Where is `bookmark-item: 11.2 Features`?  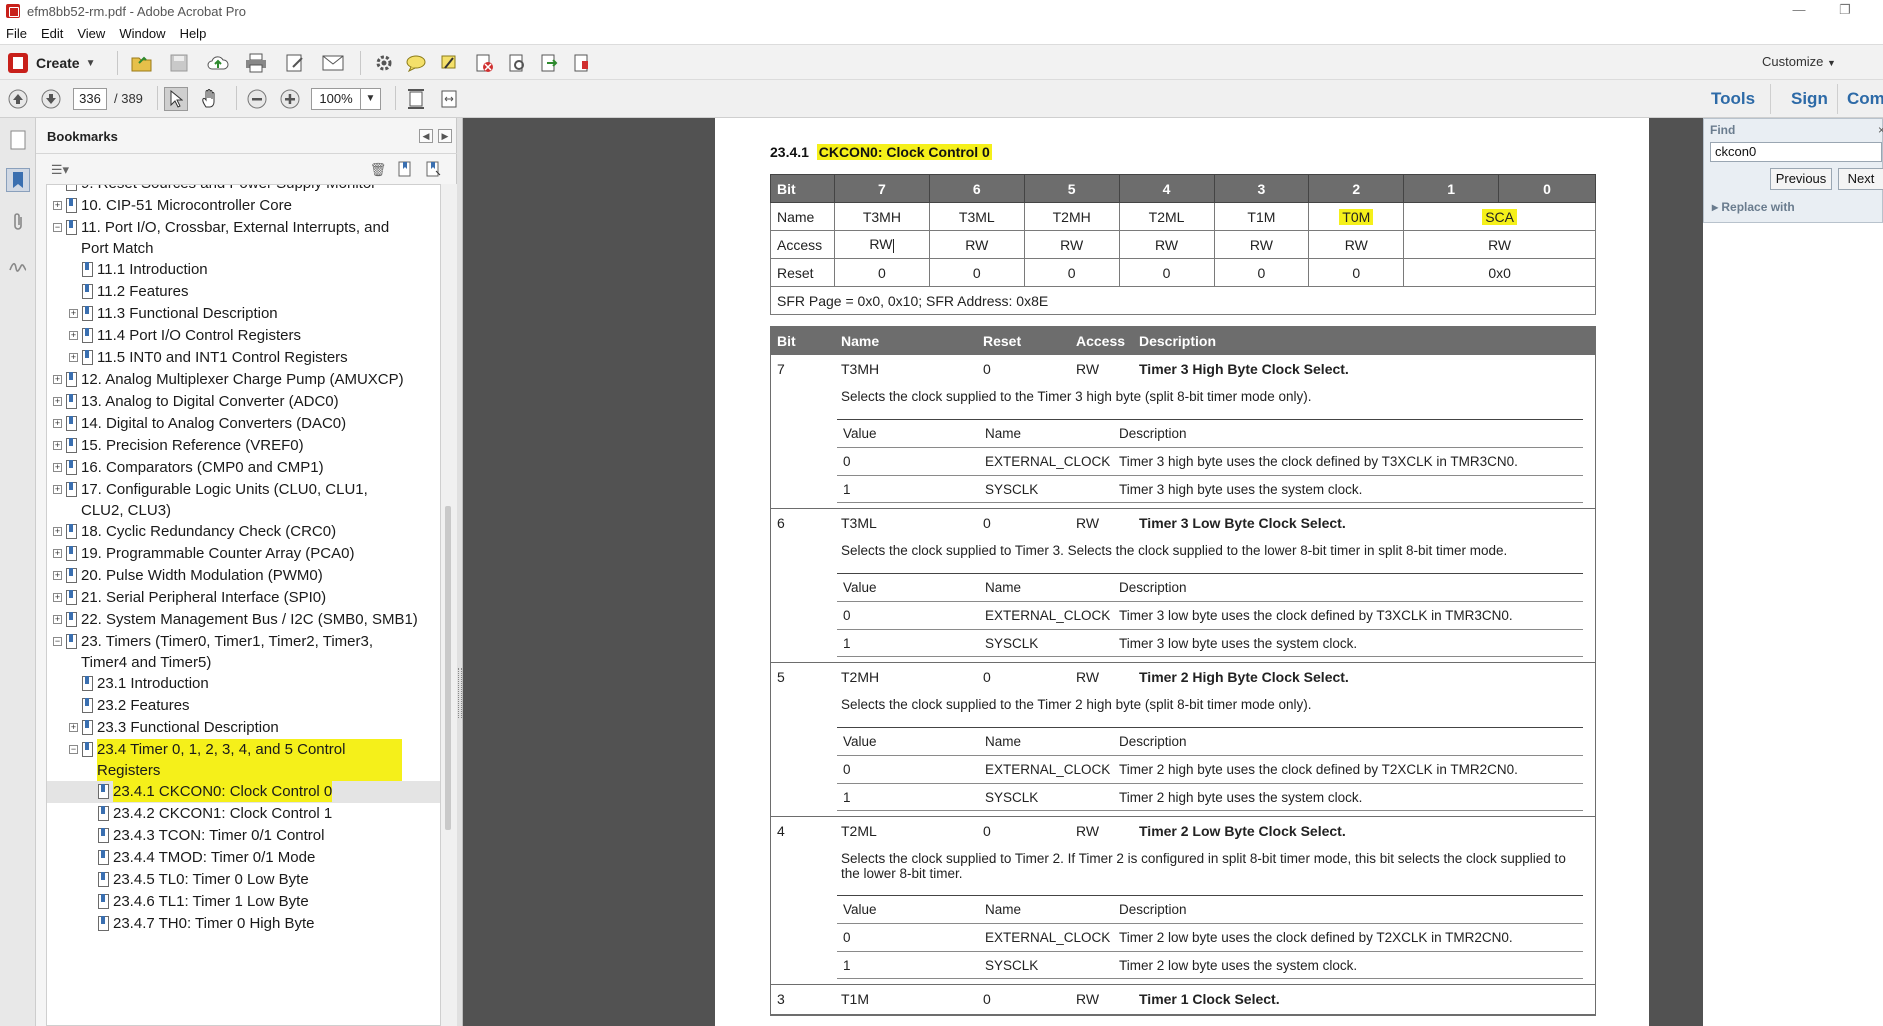
bookmark-item: 11.2 Features is located at coordinates (243, 292).